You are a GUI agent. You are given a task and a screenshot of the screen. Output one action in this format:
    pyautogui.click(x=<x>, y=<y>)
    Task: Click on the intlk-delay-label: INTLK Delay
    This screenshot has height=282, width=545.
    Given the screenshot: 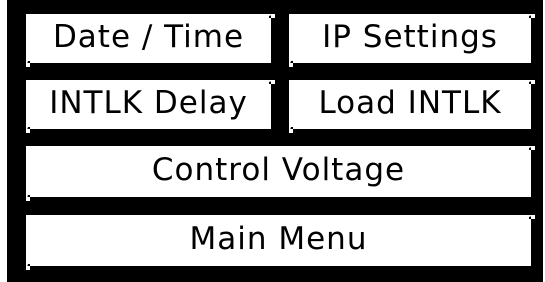 What is the action you would take?
    pyautogui.click(x=148, y=103)
    